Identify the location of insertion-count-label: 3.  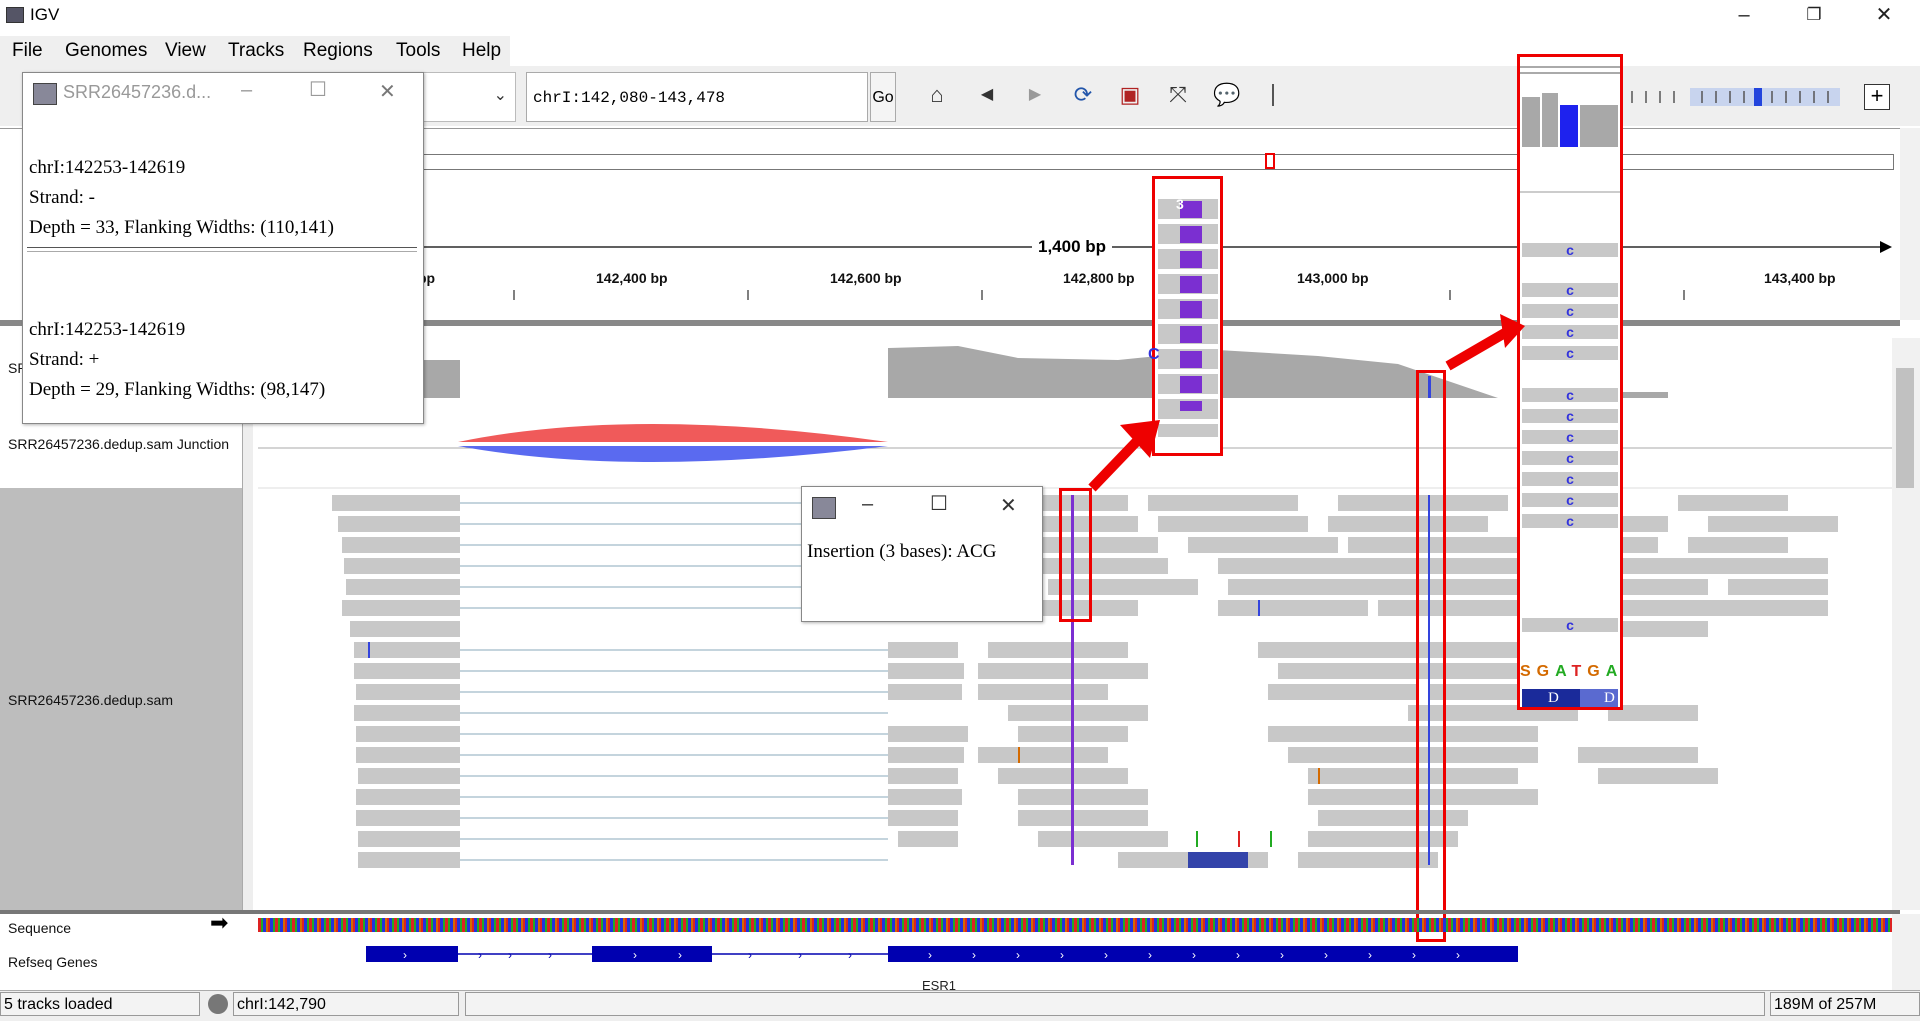
(1180, 204).